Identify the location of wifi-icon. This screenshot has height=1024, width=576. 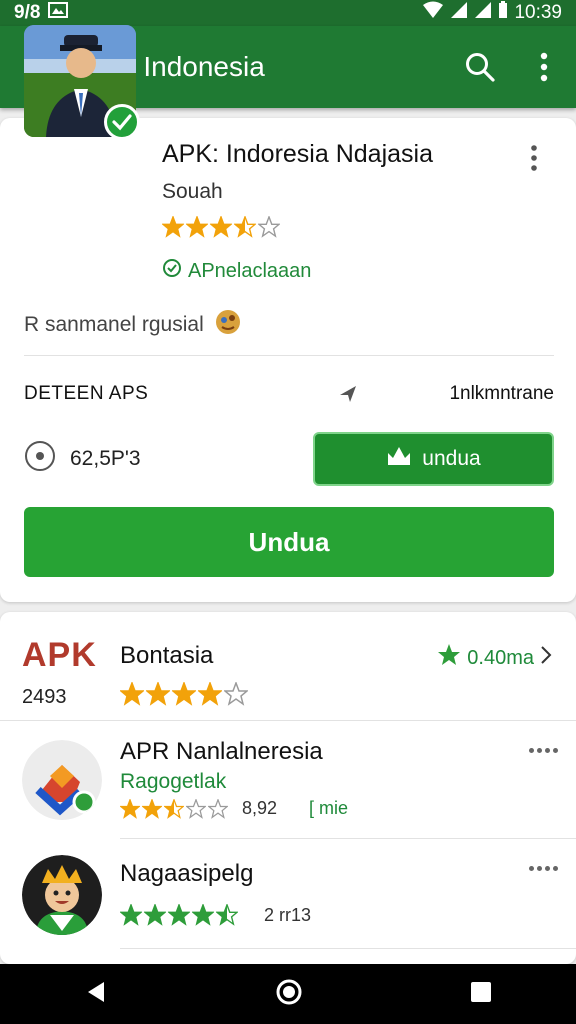
(433, 13).